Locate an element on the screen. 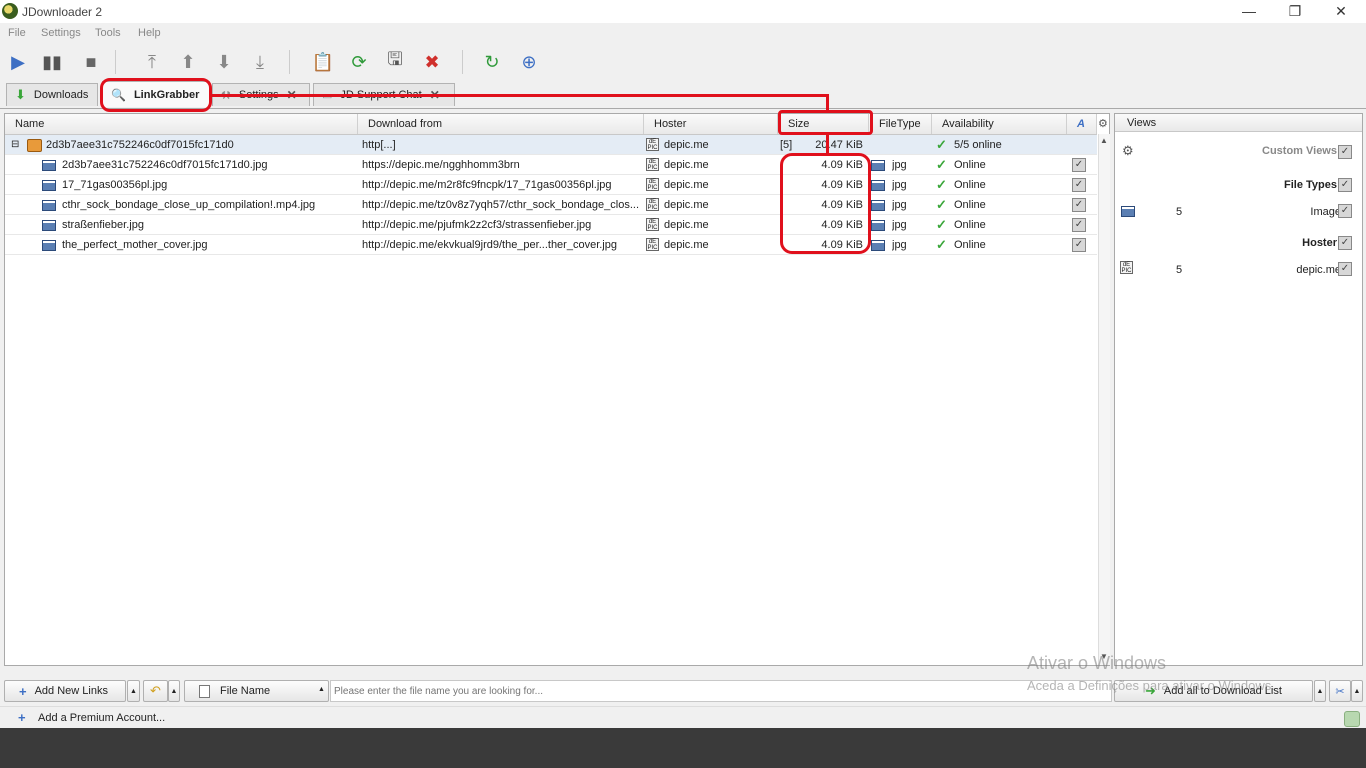 This screenshot has width=1366, height=768. package-folder-icon is located at coordinates (34, 145).